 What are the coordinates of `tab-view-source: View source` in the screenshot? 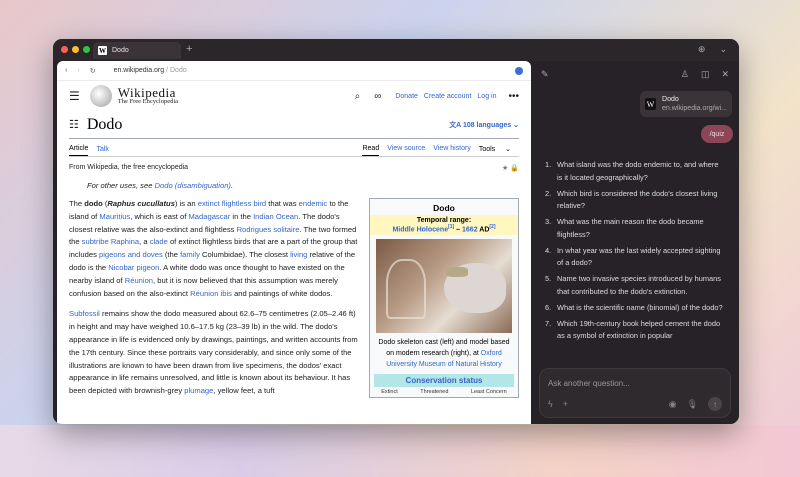 It's located at (406, 150).